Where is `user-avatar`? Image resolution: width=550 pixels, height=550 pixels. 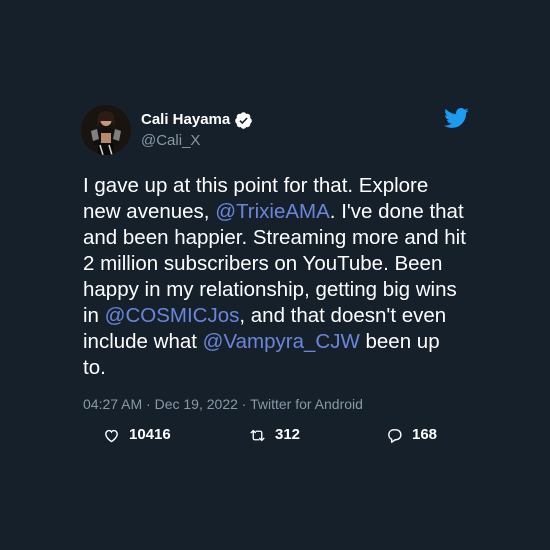
user-avatar is located at coordinates (106, 130).